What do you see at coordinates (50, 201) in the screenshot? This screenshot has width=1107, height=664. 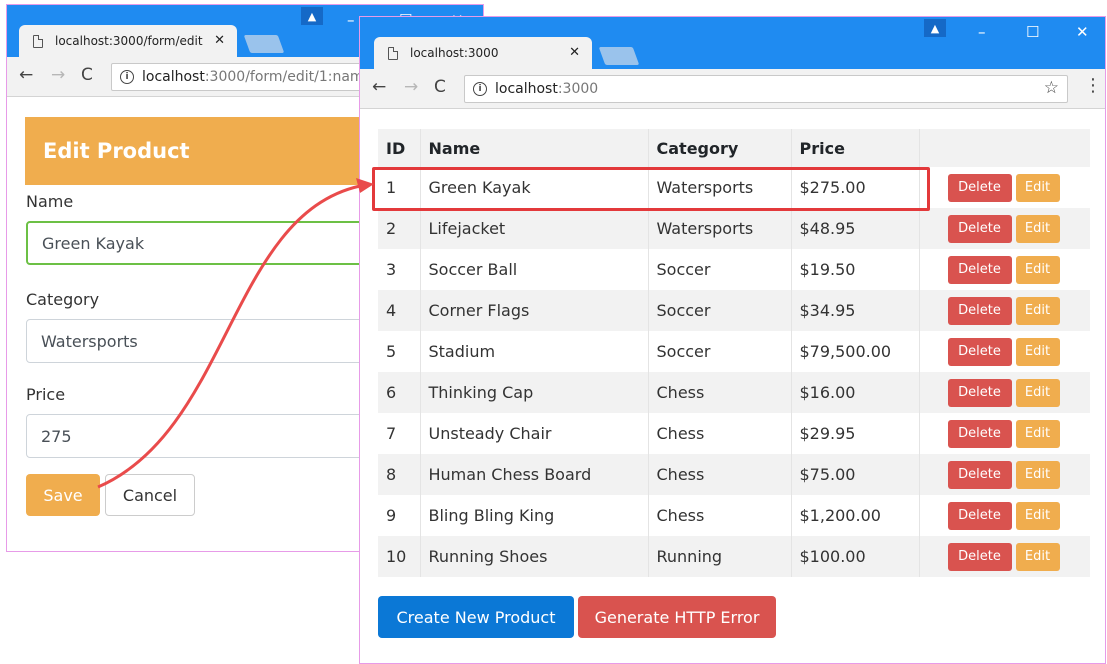 I see `name-label: Name` at bounding box center [50, 201].